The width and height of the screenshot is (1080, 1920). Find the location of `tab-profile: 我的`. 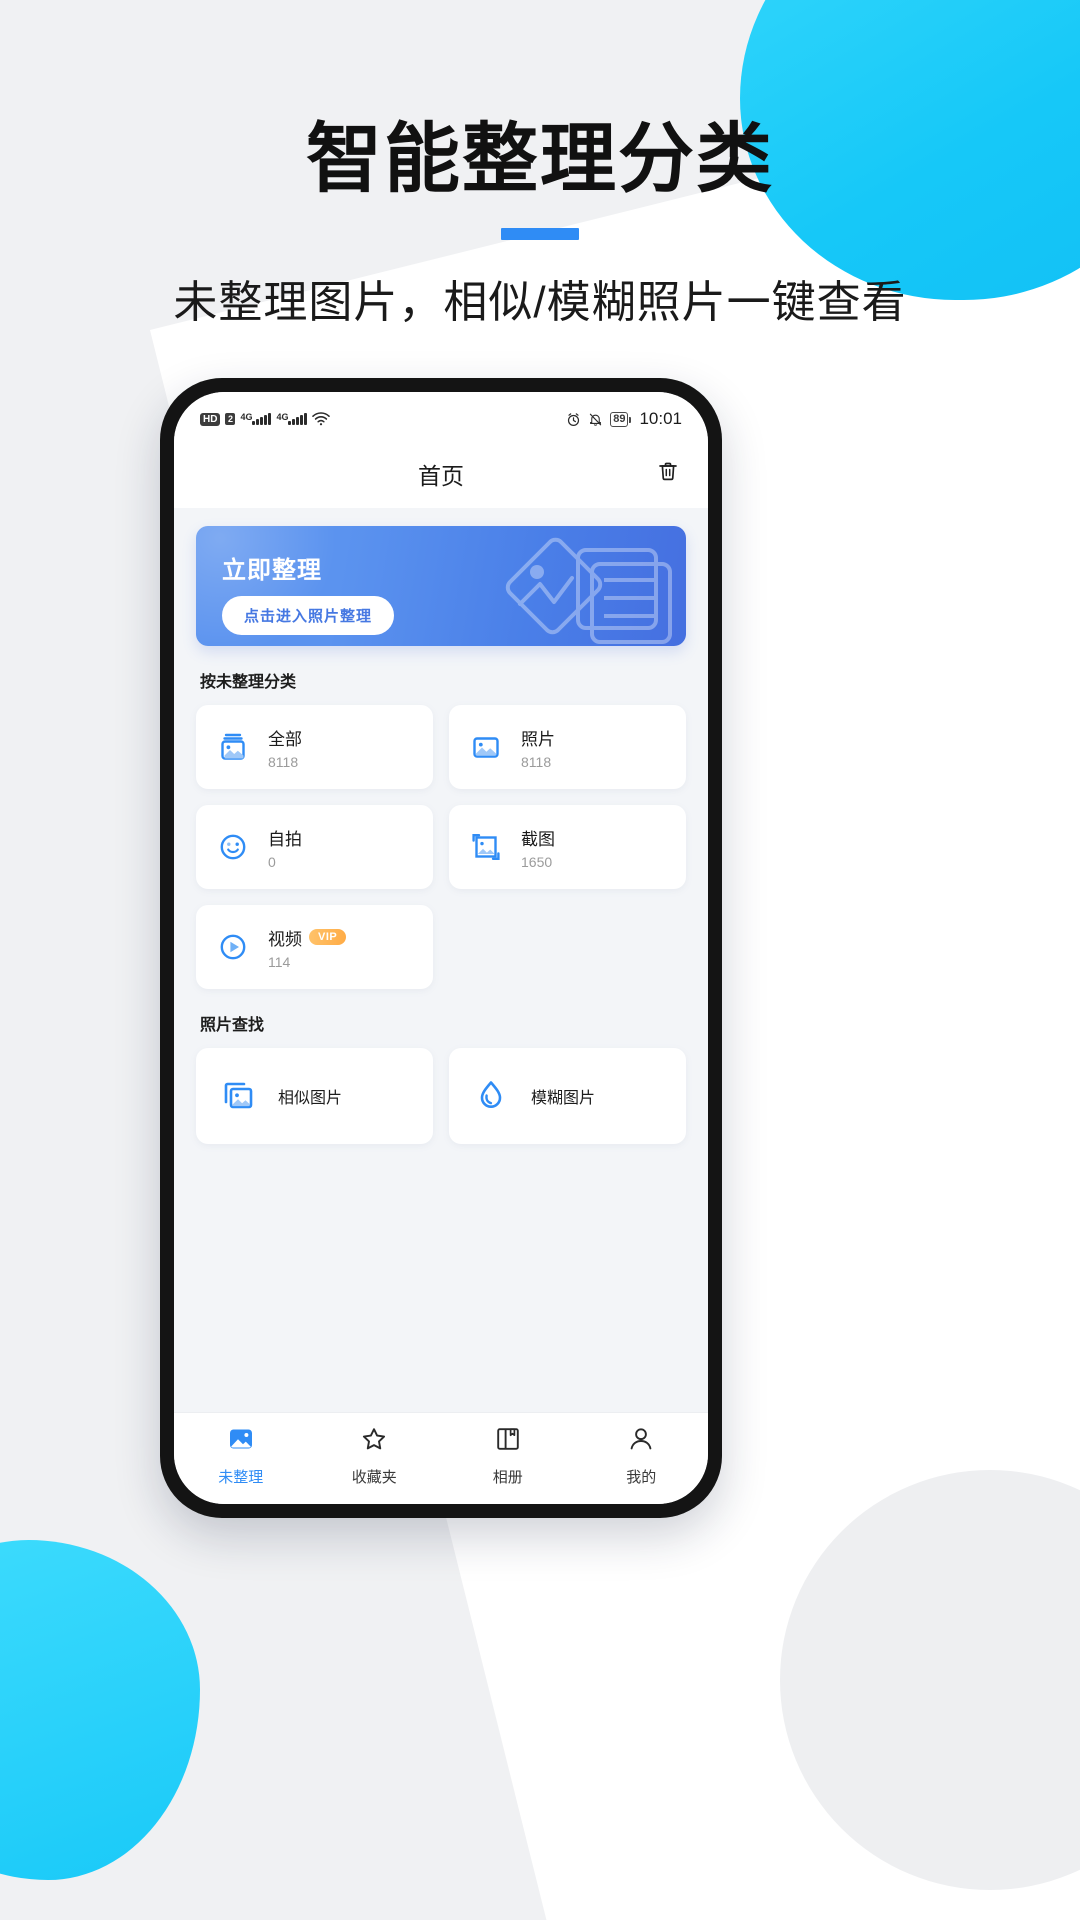

tab-profile: 我的 is located at coordinates (642, 1456).